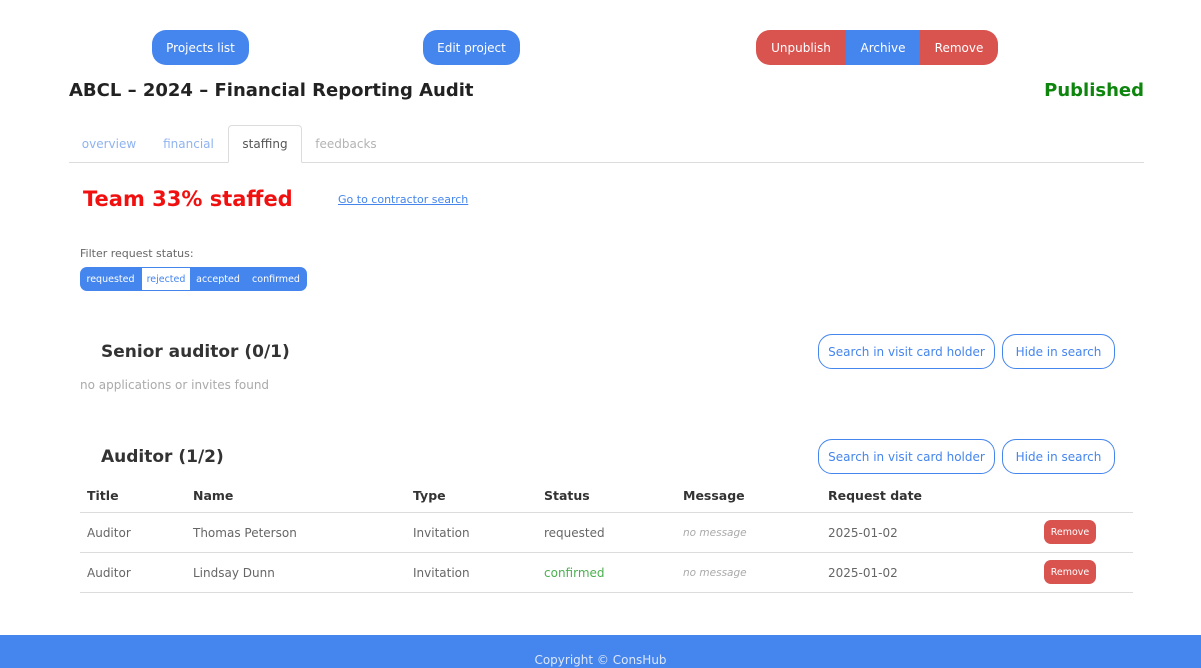 The height and width of the screenshot is (668, 1201). Describe the element at coordinates (109, 143) in the screenshot. I see `tab-overview: overview` at that location.